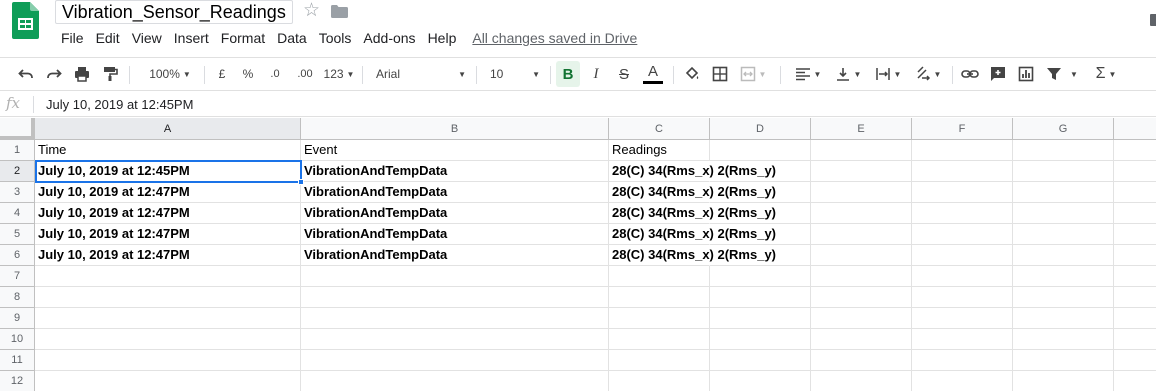 This screenshot has width=1156, height=391. I want to click on cell-b2: VibrationAndTempData, so click(455, 171).